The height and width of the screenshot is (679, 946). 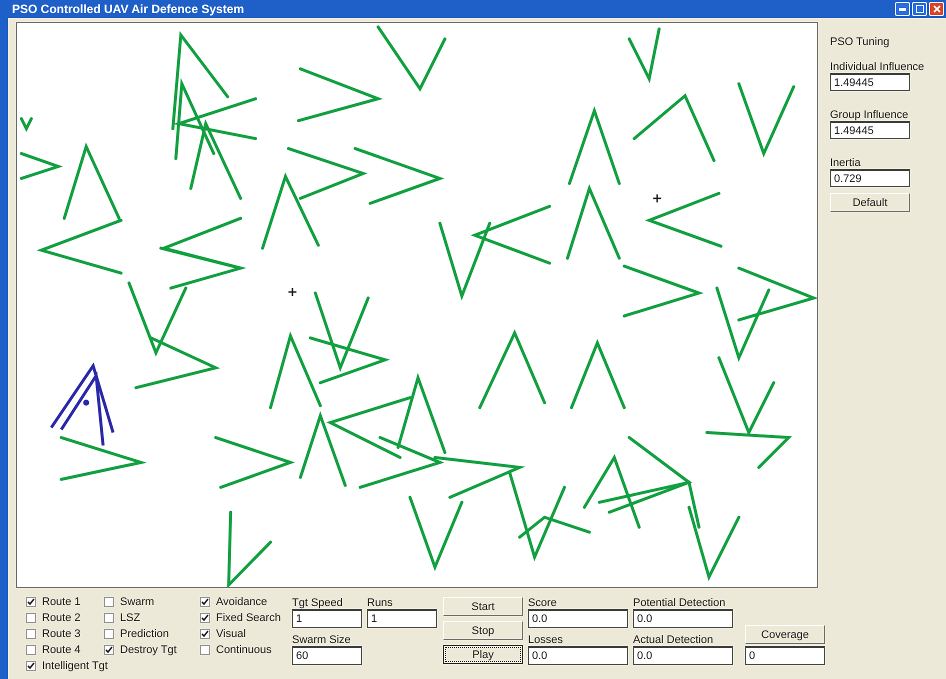 What do you see at coordinates (246, 634) in the screenshot?
I see `checkbox-option: Visual` at bounding box center [246, 634].